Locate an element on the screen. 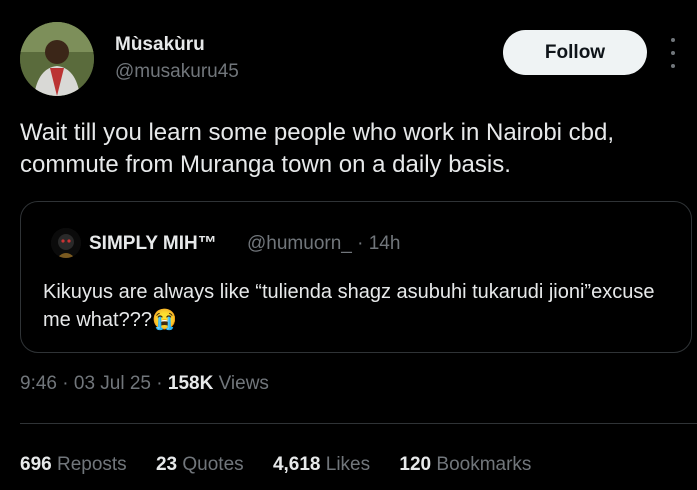  tweet-meta: 9:46 · 03 Jul 25 · 158K Views is located at coordinates (144, 384).